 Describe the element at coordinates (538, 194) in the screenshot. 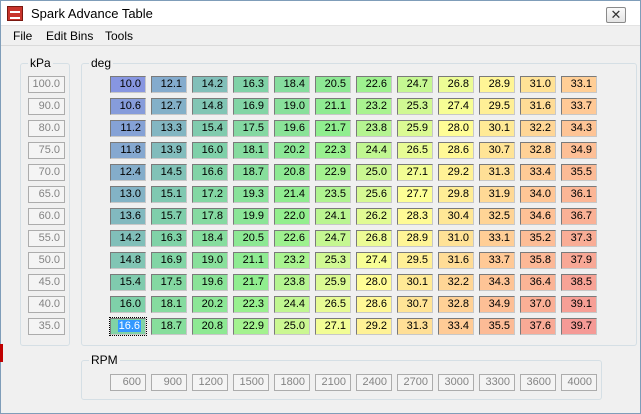

I see `table-cell: 34.0` at that location.